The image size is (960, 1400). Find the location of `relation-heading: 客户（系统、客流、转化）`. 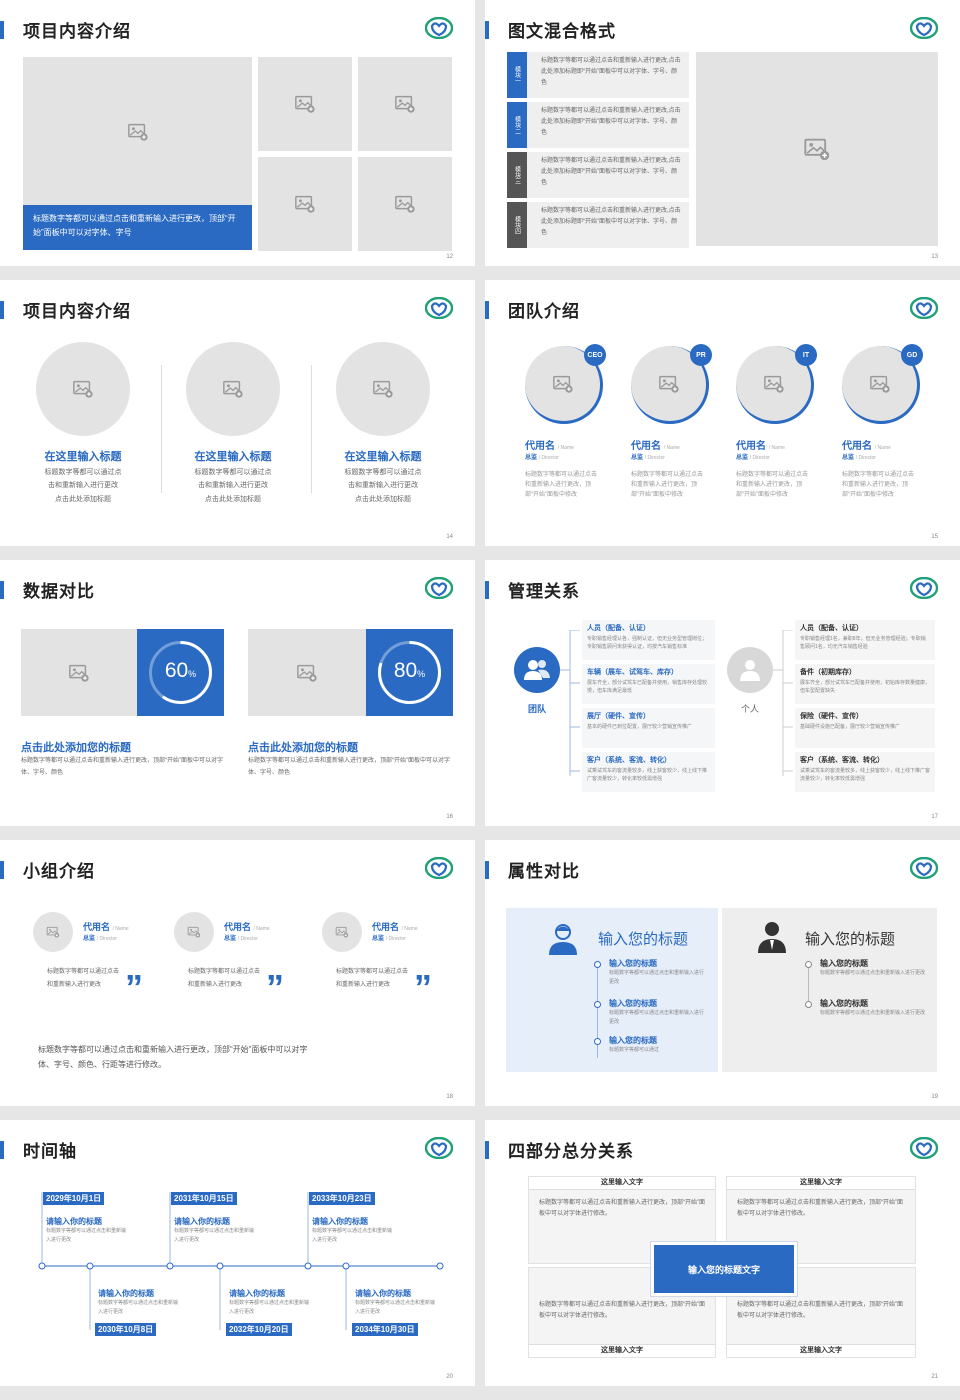

relation-heading: 客户（系统、客流、转化） is located at coordinates (629, 760).